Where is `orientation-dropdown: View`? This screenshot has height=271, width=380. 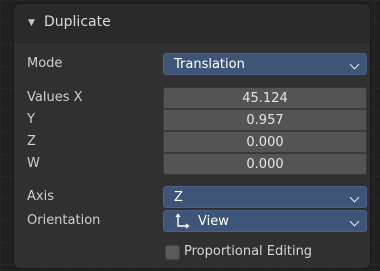
orientation-dropdown: View is located at coordinates (265, 221).